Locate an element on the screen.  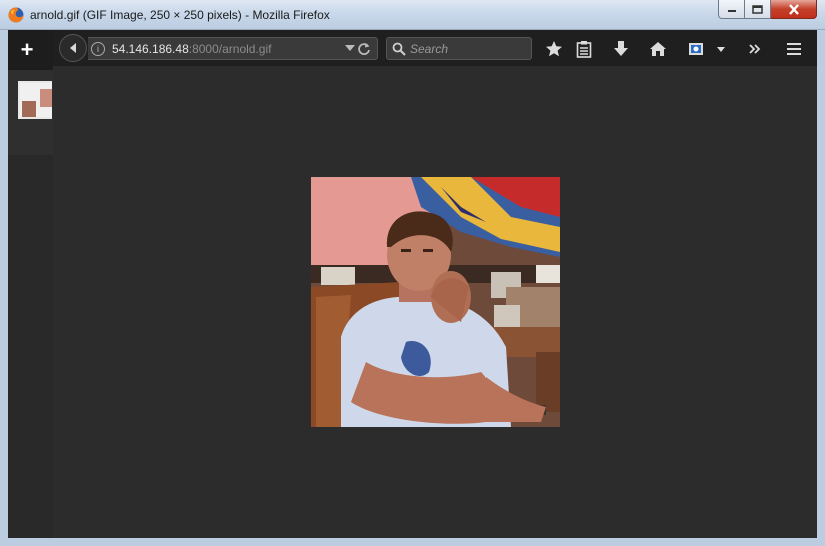
new-tab-button: + is located at coordinates (27, 50).